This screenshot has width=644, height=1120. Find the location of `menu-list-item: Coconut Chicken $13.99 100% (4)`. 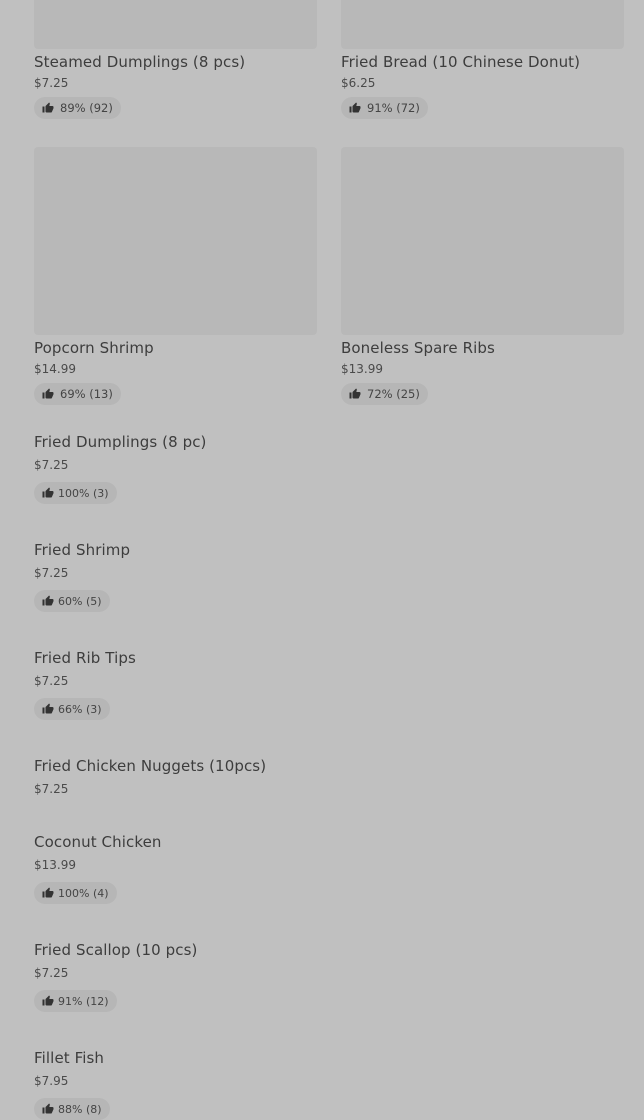

menu-list-item: Coconut Chicken $13.99 100% (4) is located at coordinates (324, 868).